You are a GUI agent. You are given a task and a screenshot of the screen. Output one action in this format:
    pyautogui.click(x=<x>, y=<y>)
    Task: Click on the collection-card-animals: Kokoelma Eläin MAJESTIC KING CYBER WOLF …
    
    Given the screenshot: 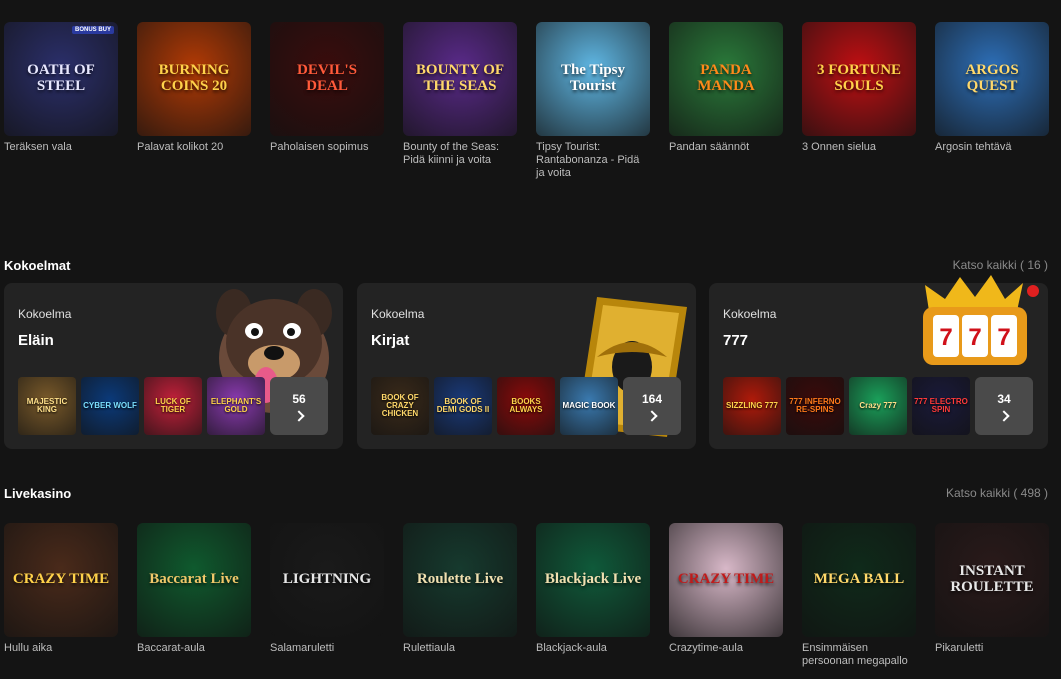 What is the action you would take?
    pyautogui.click(x=173, y=366)
    